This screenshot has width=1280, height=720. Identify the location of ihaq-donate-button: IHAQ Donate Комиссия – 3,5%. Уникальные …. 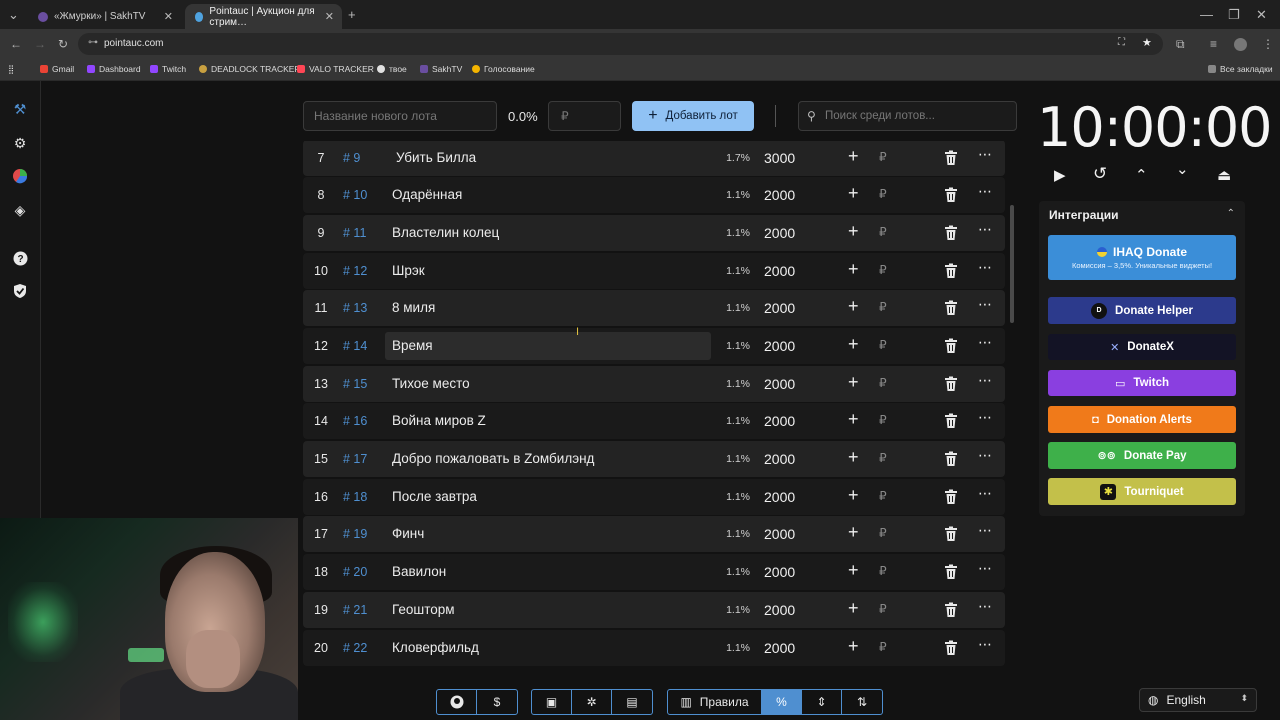
(1142, 257).